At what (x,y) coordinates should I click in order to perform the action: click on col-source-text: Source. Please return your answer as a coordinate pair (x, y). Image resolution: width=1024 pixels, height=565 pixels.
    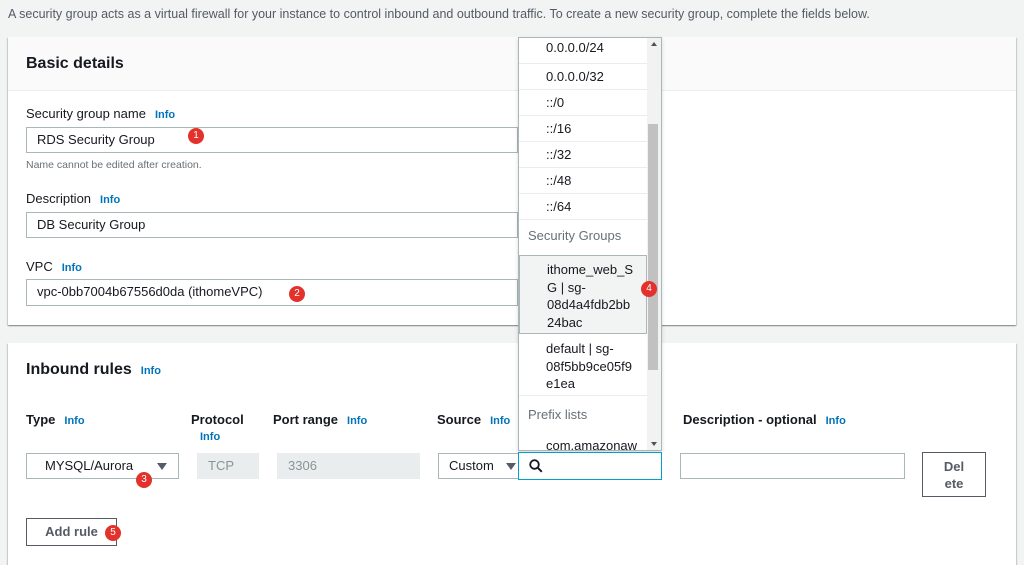
    Looking at the image, I should click on (459, 419).